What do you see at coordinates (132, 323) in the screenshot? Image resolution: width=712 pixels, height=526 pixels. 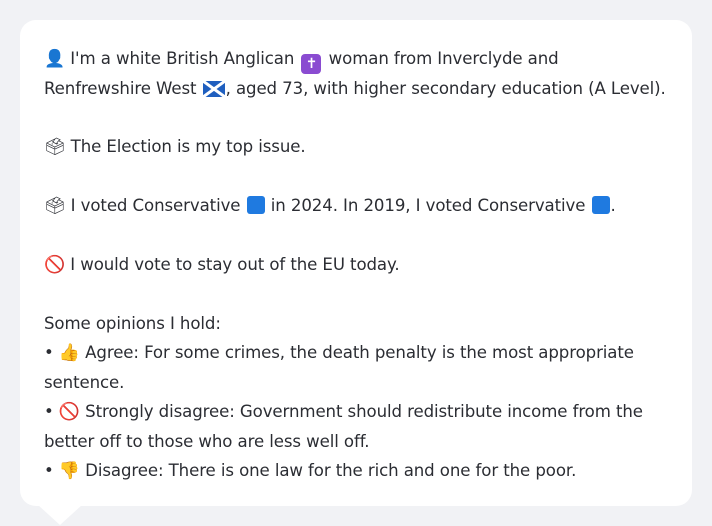 I see `opinions-heading: Some opinions I hold:` at bounding box center [132, 323].